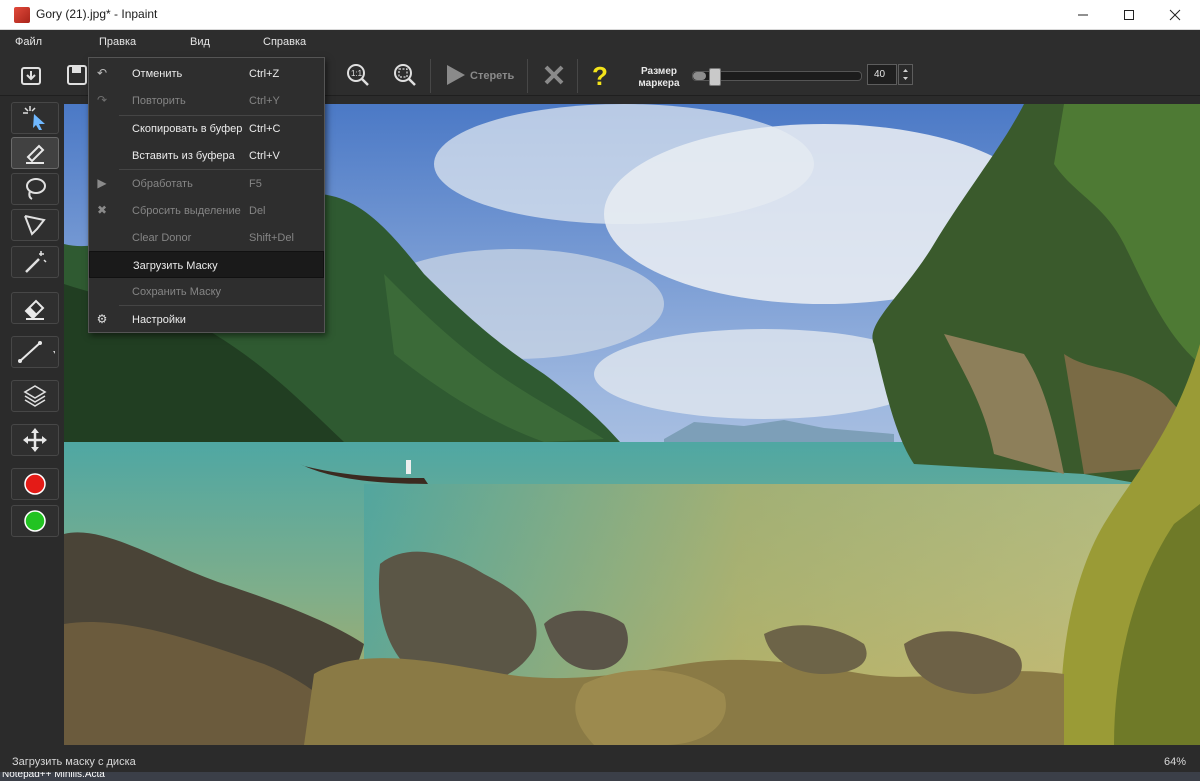 The width and height of the screenshot is (1200, 781). Describe the element at coordinates (206, 210) in the screenshot. I see `menu-reset-selection: ✖ Сбросить выделение Del` at that location.